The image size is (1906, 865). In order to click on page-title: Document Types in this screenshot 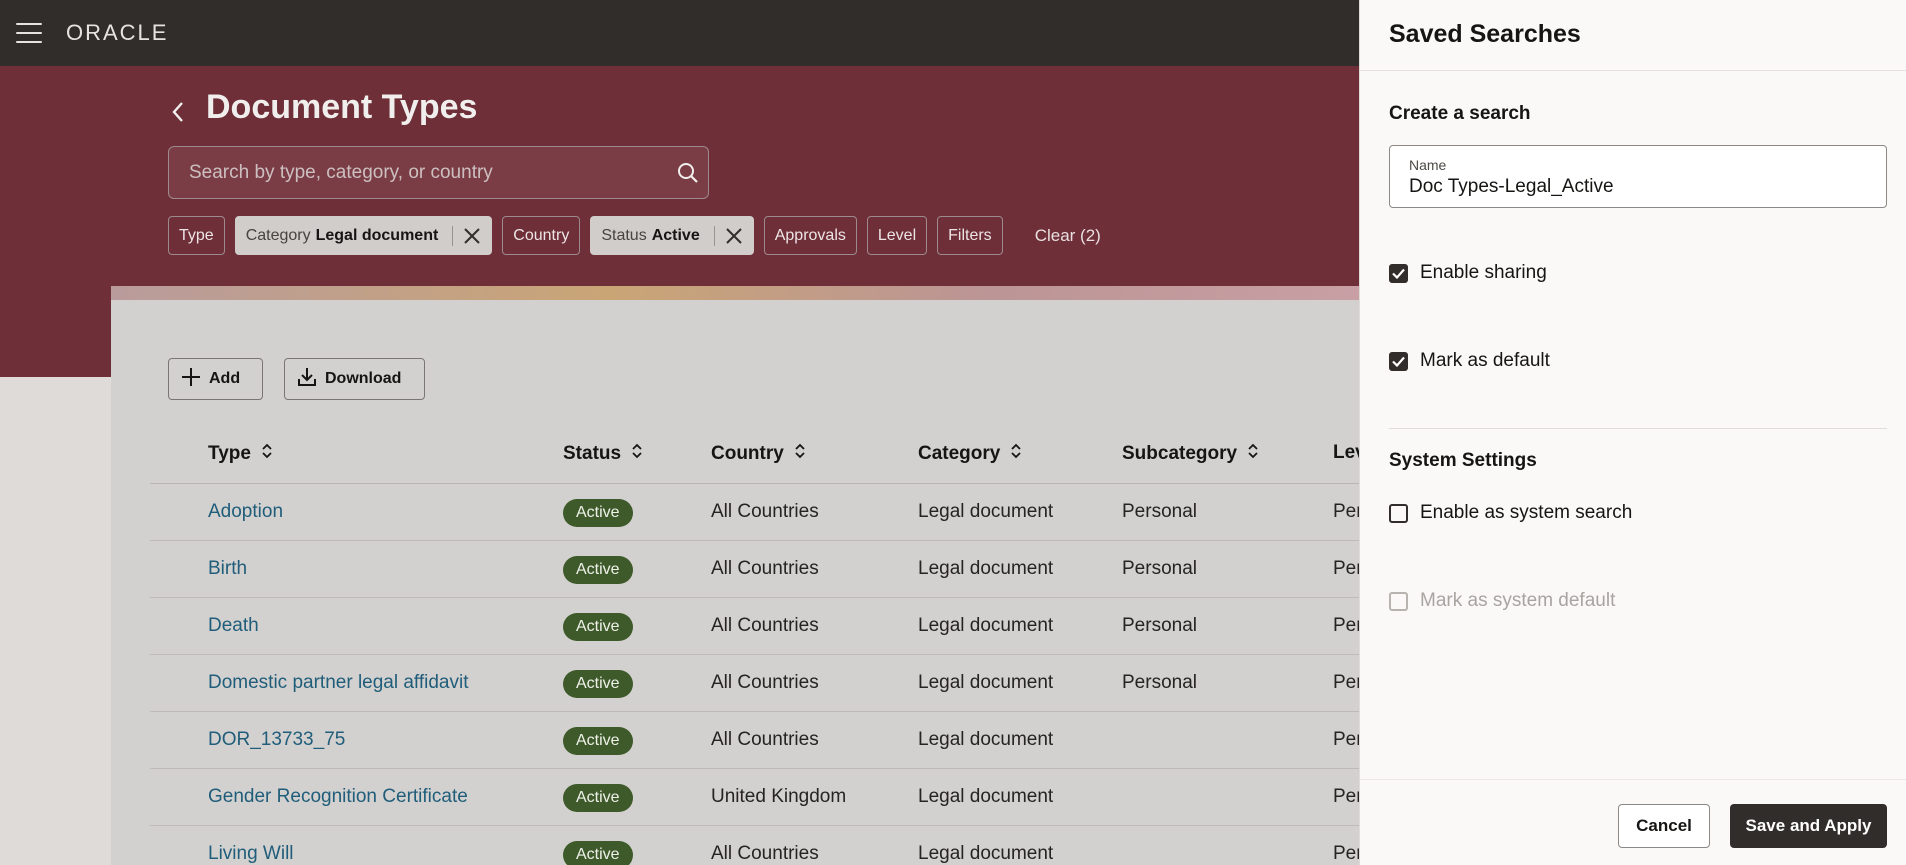, I will do `click(342, 107)`.